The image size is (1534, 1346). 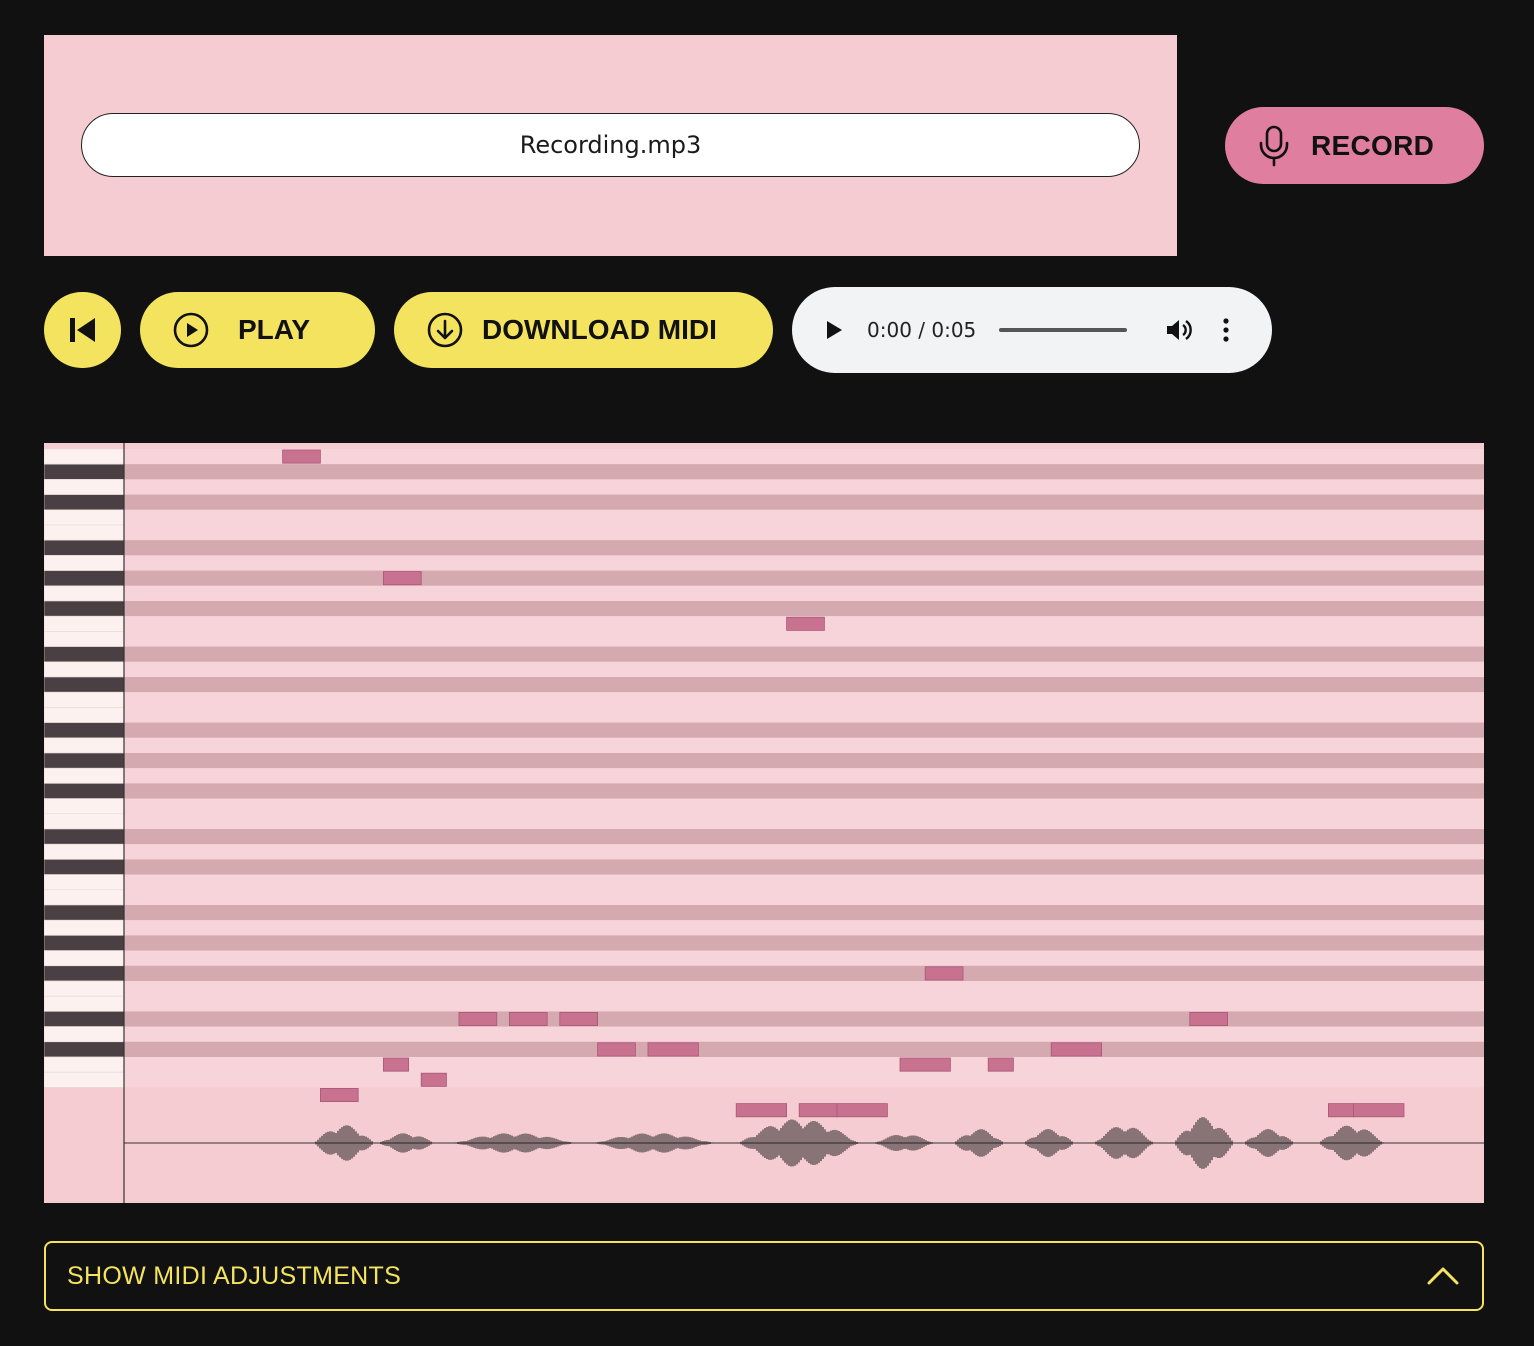 What do you see at coordinates (1373, 145) in the screenshot?
I see `record-label: RECORD` at bounding box center [1373, 145].